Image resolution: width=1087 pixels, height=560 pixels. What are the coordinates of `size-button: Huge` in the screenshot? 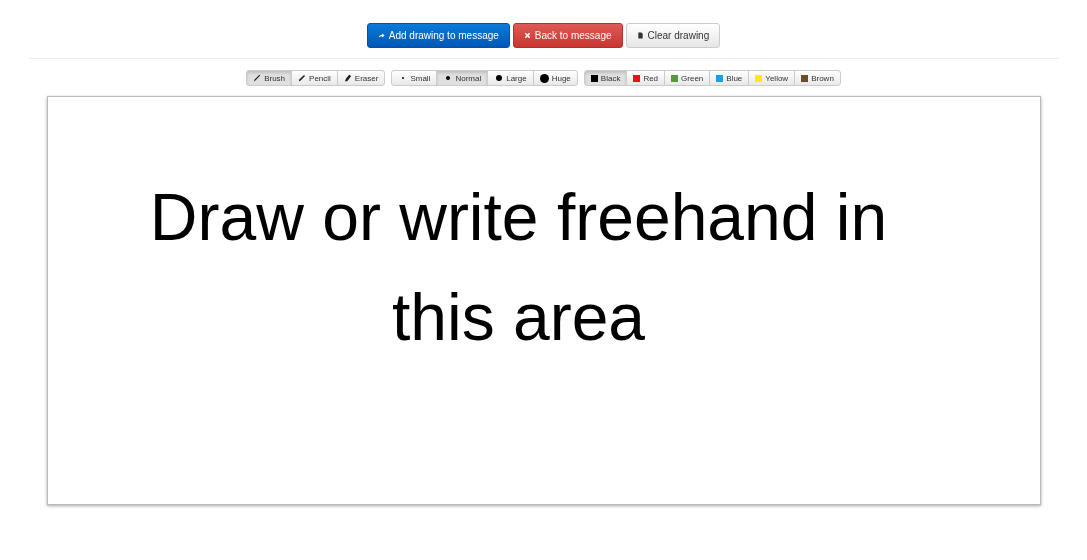 It's located at (555, 78).